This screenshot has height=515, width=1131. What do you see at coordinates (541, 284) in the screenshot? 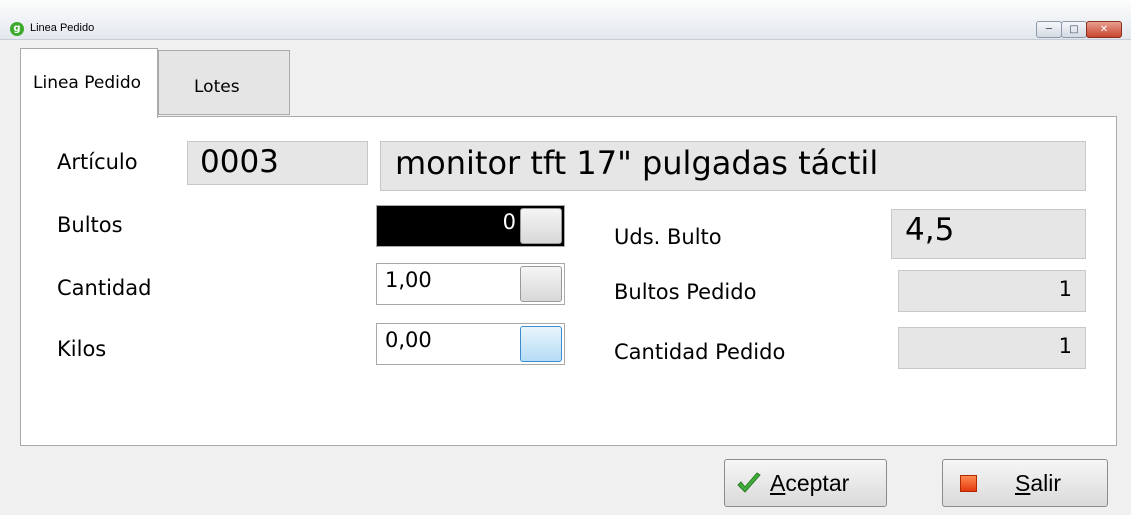
I see `cantidad-spin-button` at bounding box center [541, 284].